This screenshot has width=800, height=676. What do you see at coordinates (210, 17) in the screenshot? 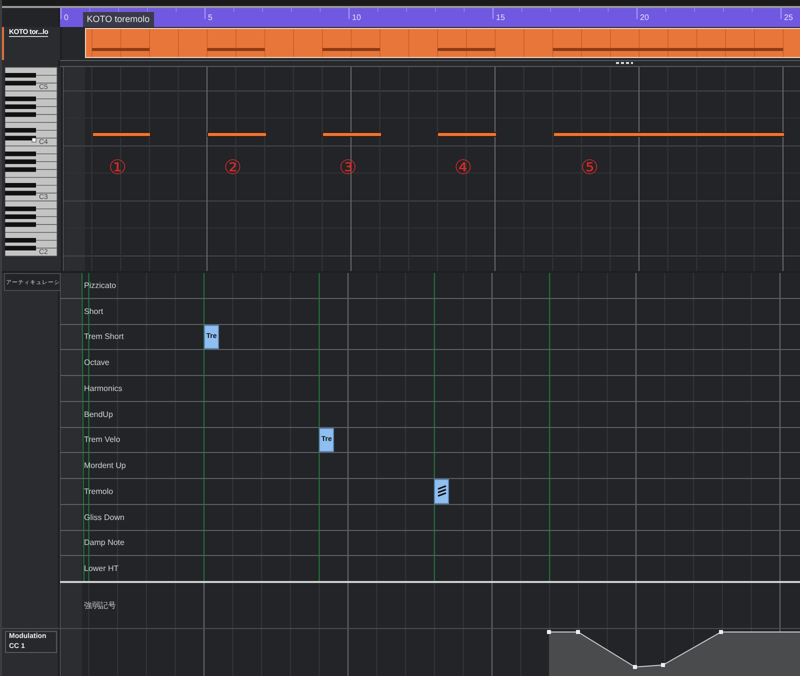
I see `bar-number: 5` at bounding box center [210, 17].